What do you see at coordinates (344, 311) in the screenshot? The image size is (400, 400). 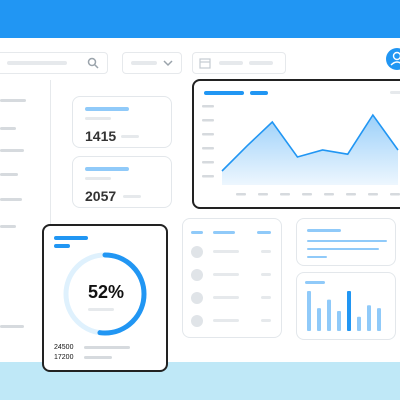 I see `bar-chart` at bounding box center [344, 311].